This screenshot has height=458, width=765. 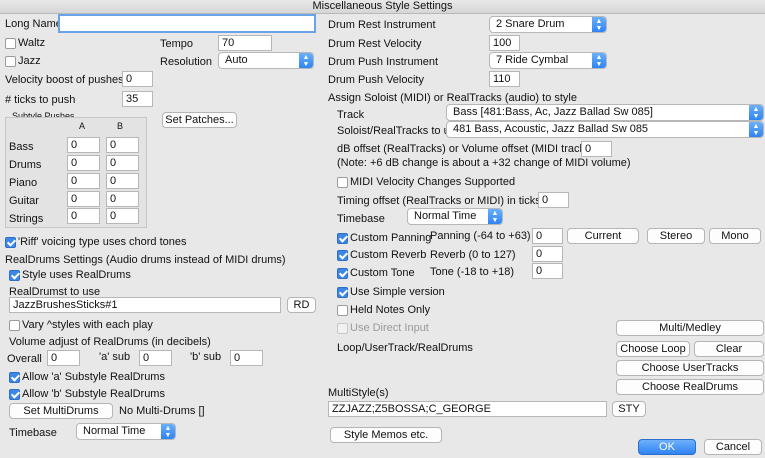 What do you see at coordinates (120, 126) in the screenshot?
I see `column-b-header: B` at bounding box center [120, 126].